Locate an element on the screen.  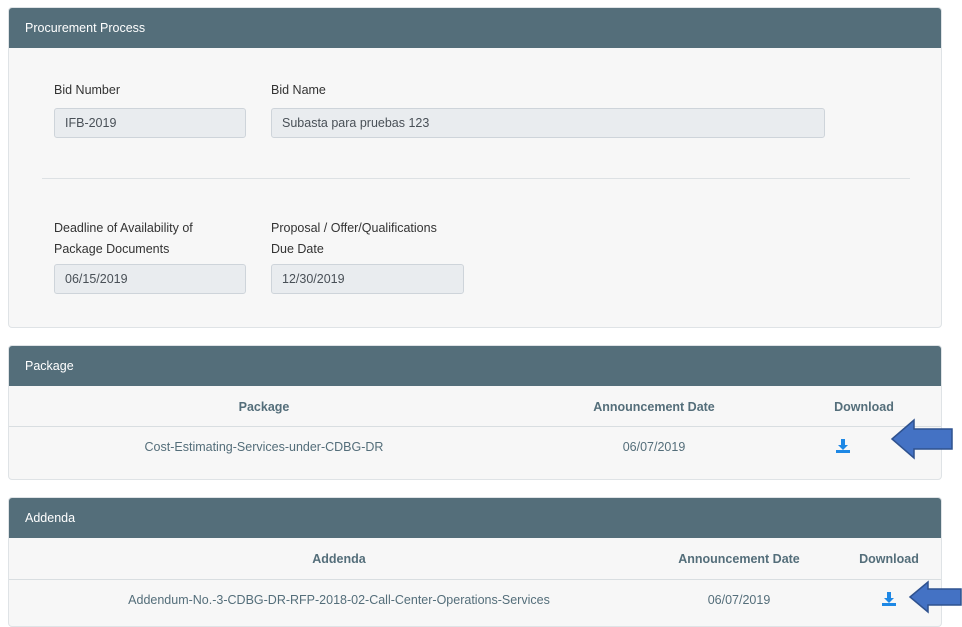
due-date-label-line2: Due Date is located at coordinates (297, 249).